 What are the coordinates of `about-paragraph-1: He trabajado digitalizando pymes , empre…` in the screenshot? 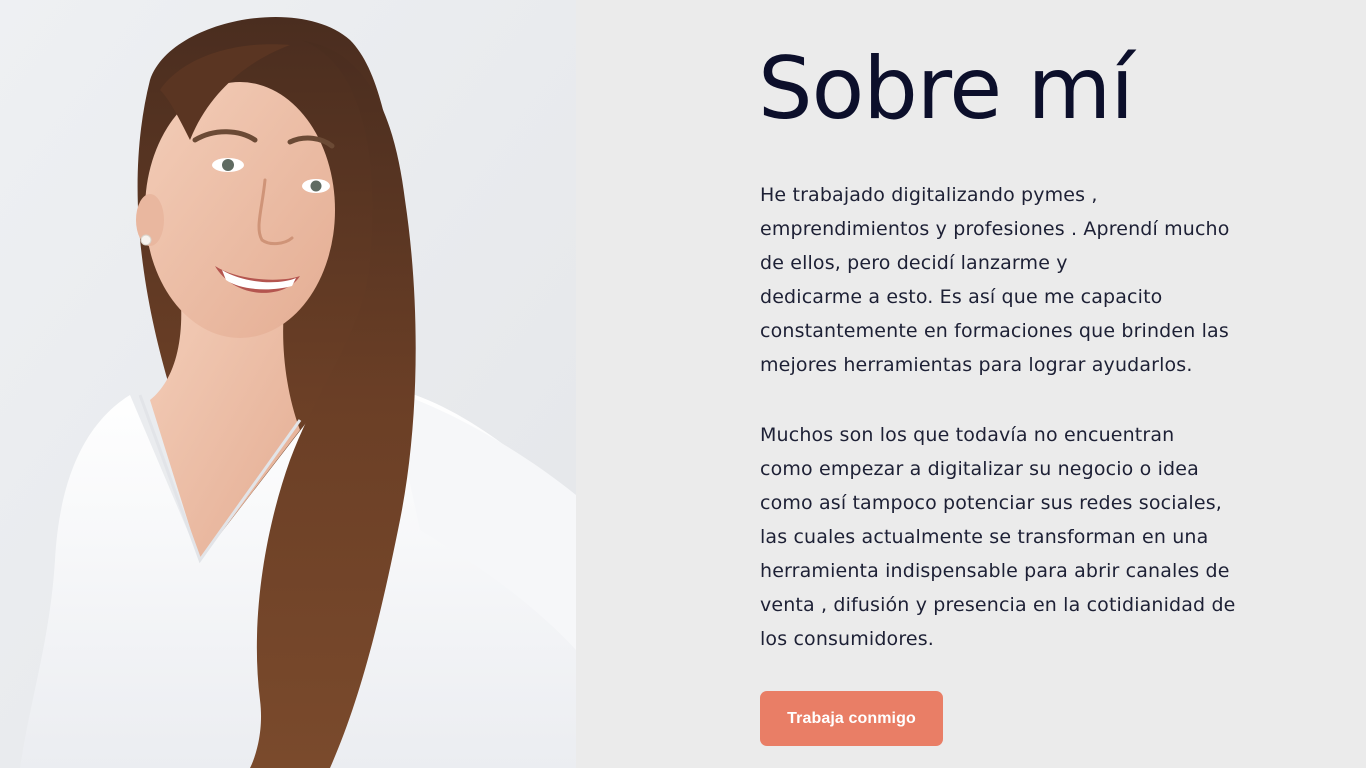 It's located at (1030, 280).